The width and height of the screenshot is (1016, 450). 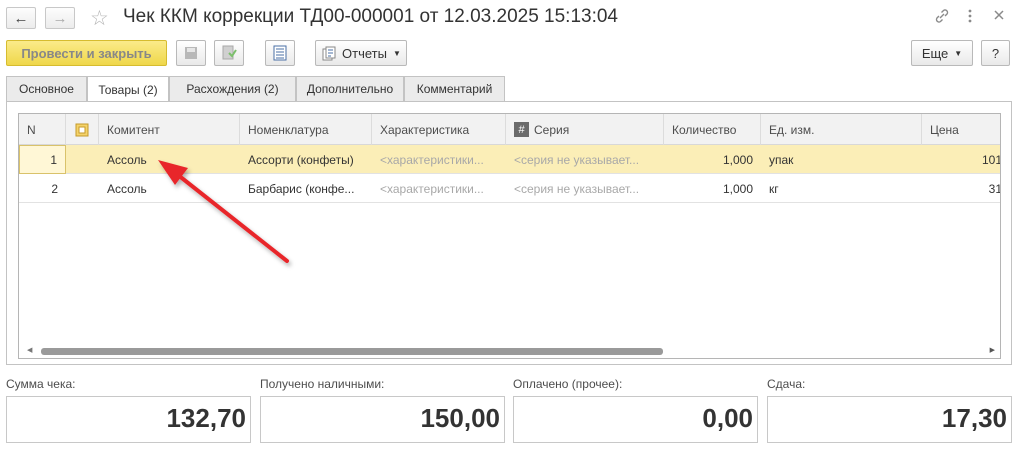 I want to click on arrow-left-icon: ←, so click(x=21, y=18).